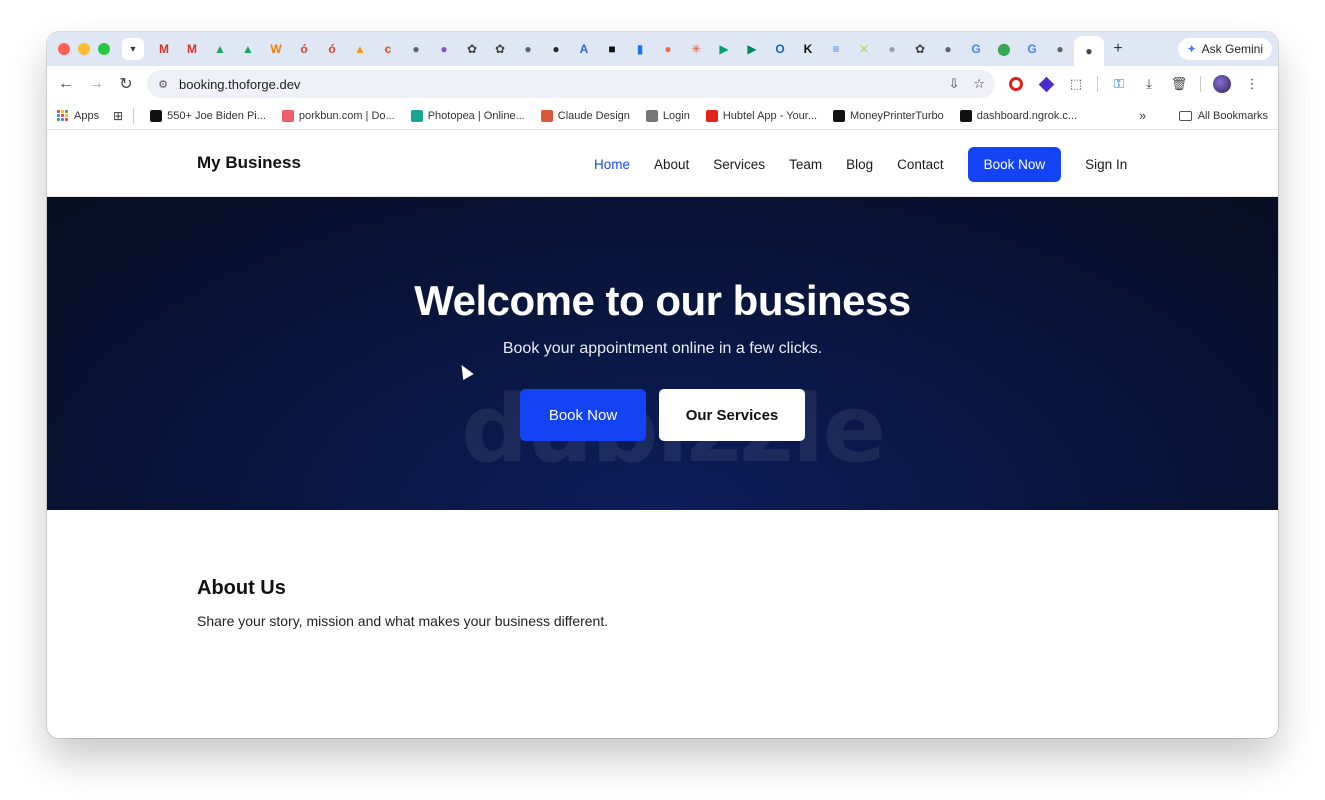  Describe the element at coordinates (667, 115) in the screenshot. I see `bookmark-item: Login` at that location.